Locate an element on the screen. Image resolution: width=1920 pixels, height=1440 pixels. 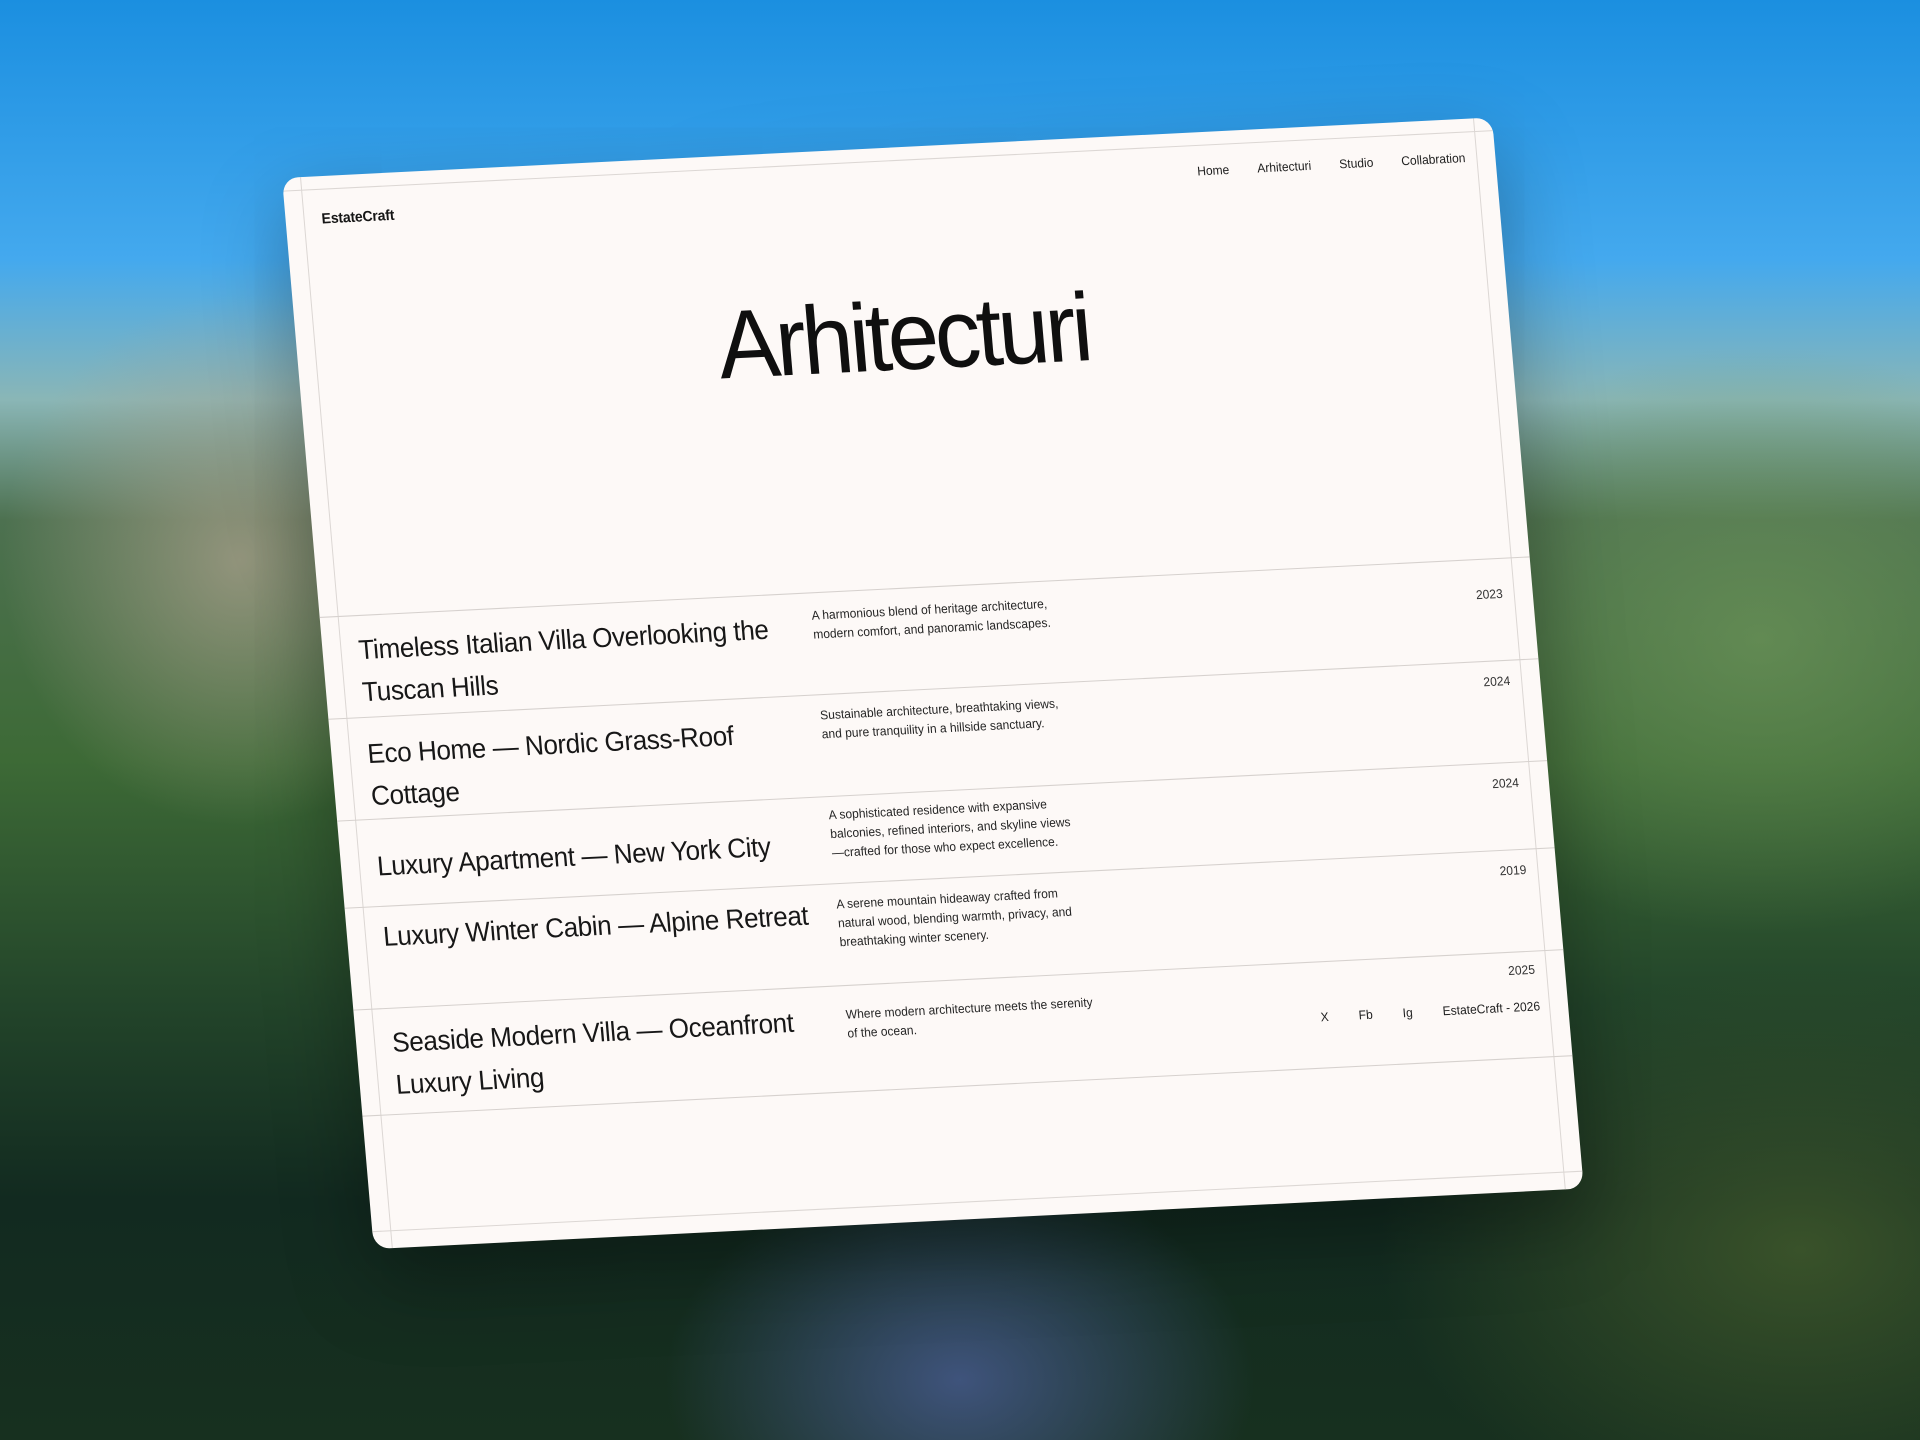
project-year: 2019 is located at coordinates (1513, 870).